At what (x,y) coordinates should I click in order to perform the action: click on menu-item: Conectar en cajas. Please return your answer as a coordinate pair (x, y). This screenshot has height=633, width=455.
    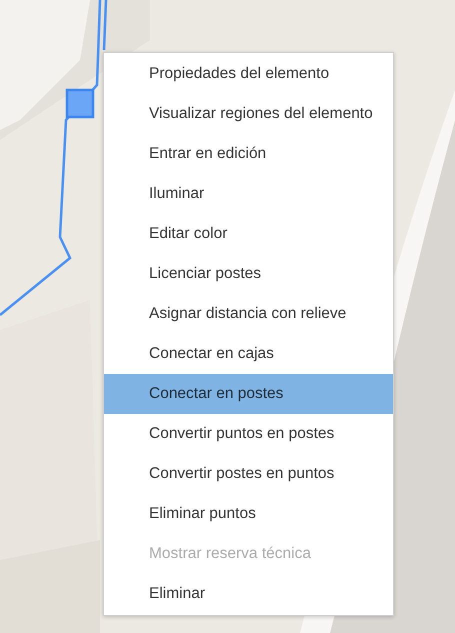
    Looking at the image, I should click on (248, 354).